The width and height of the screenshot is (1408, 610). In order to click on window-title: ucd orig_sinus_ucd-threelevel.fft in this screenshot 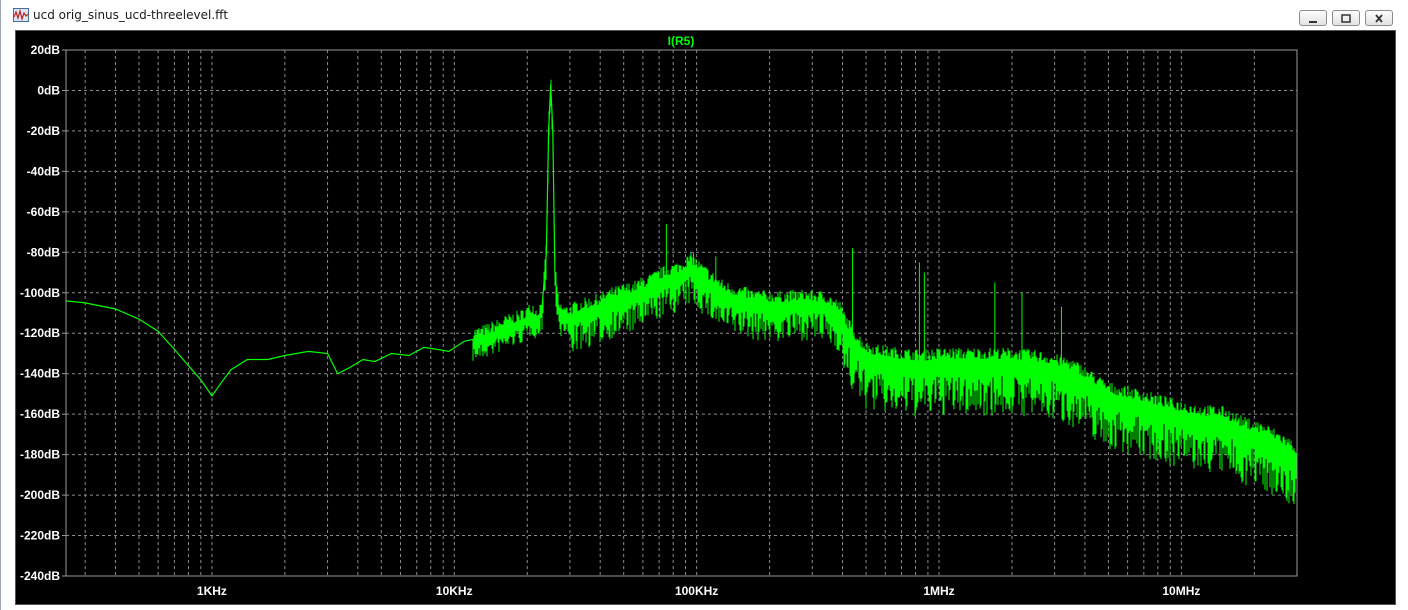, I will do `click(131, 15)`.